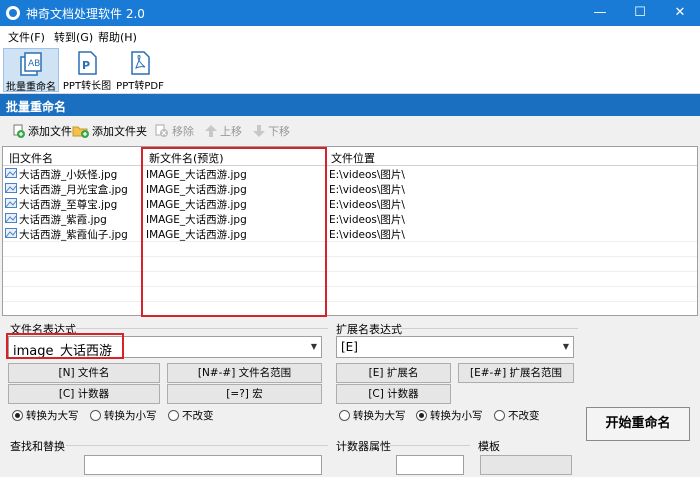  What do you see at coordinates (489, 446) in the screenshot?
I see `template-label: 模板` at bounding box center [489, 446].